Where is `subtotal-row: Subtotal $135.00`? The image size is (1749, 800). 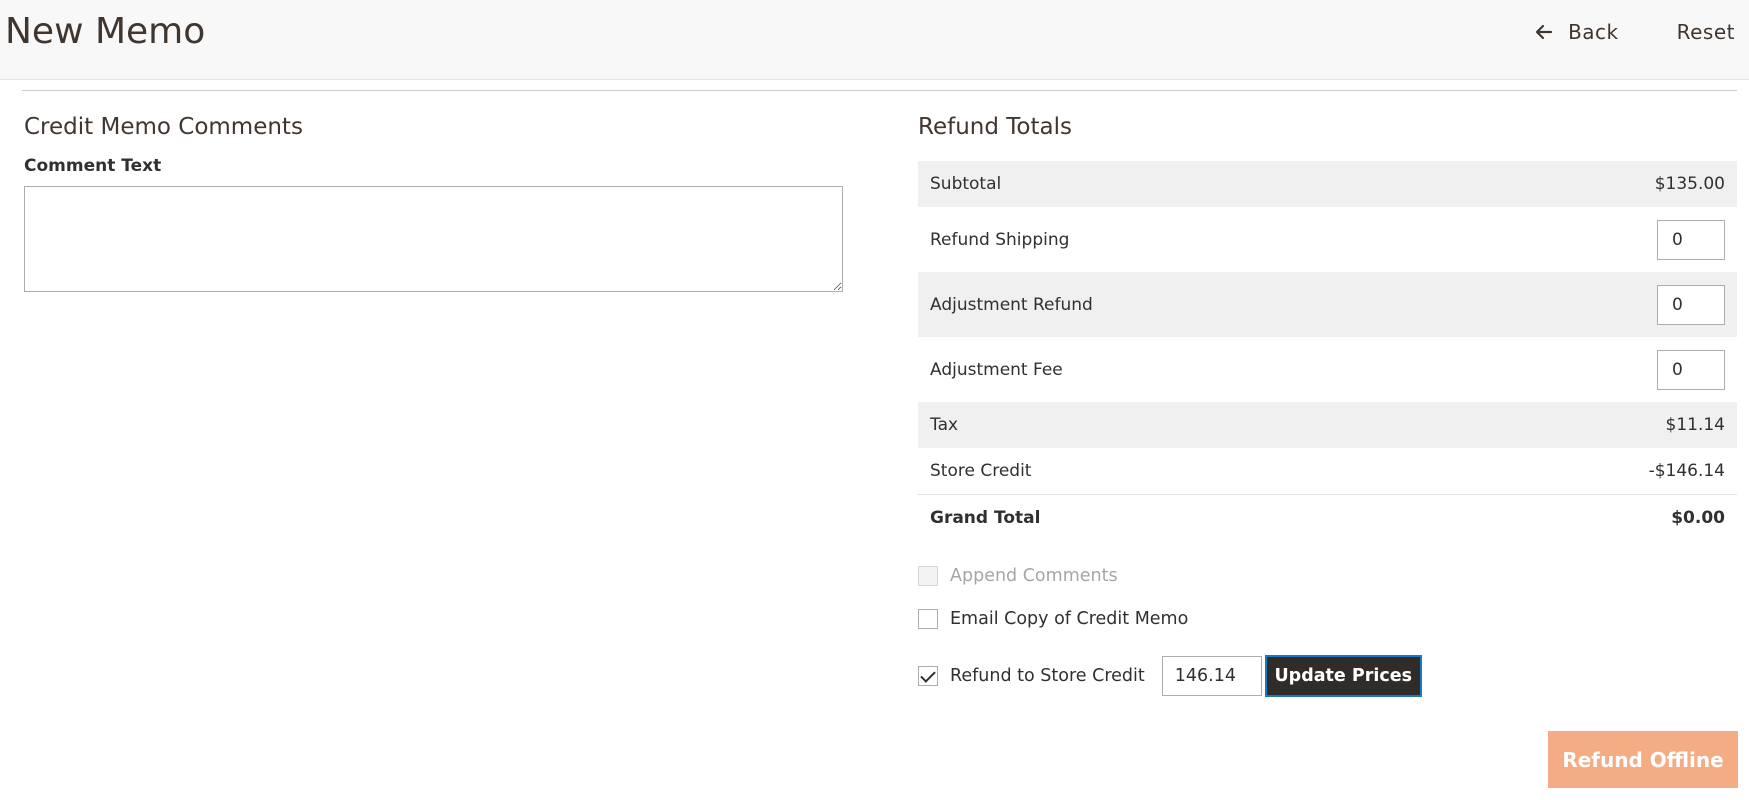 subtotal-row: Subtotal $135.00 is located at coordinates (1327, 184).